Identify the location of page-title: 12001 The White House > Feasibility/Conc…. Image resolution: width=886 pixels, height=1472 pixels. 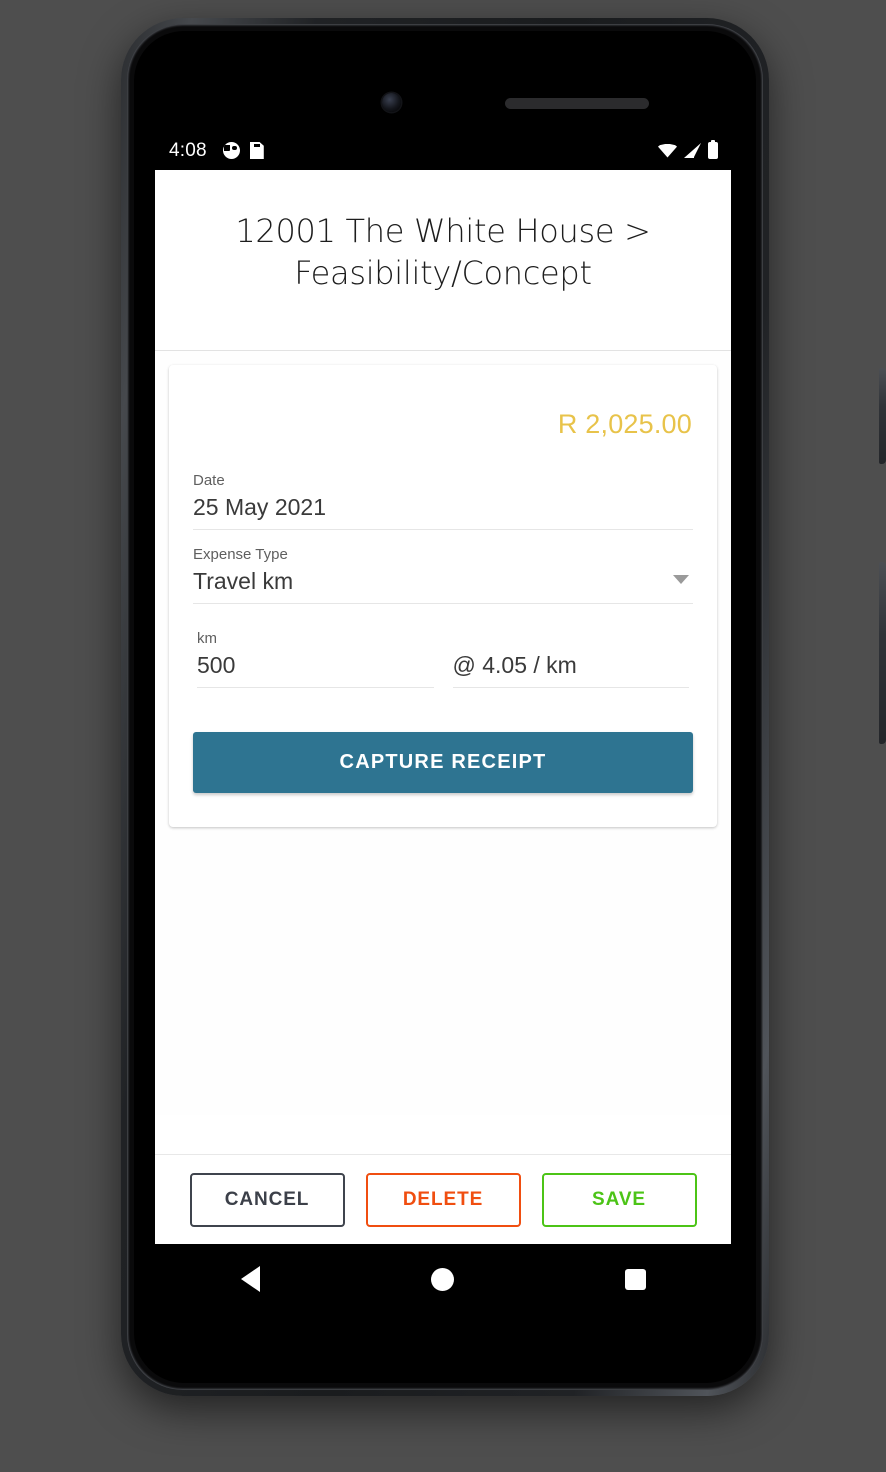
(443, 252).